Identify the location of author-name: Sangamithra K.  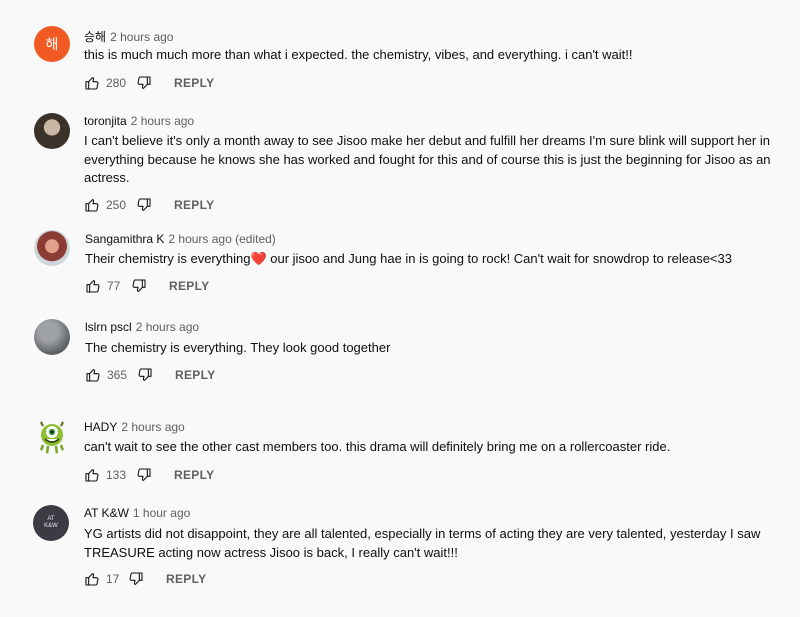
(124, 239).